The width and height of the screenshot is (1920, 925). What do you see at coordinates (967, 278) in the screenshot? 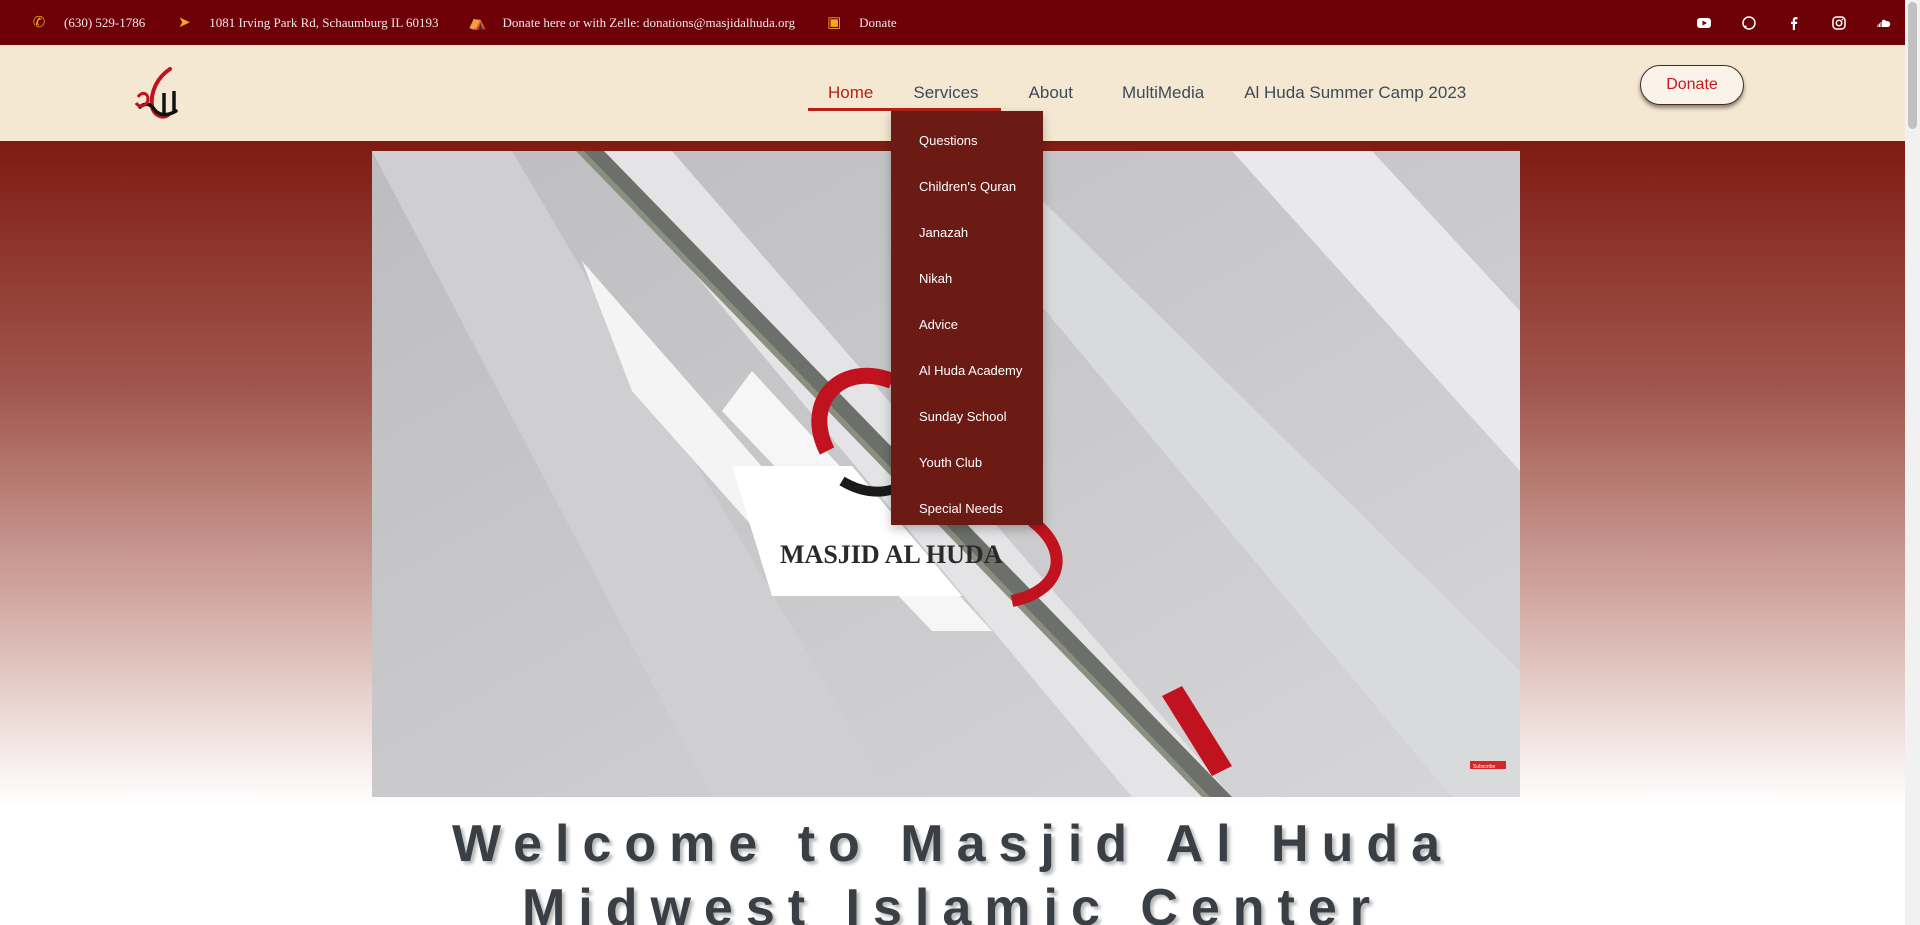
I see `menu-item-nikah: Nikah` at bounding box center [967, 278].